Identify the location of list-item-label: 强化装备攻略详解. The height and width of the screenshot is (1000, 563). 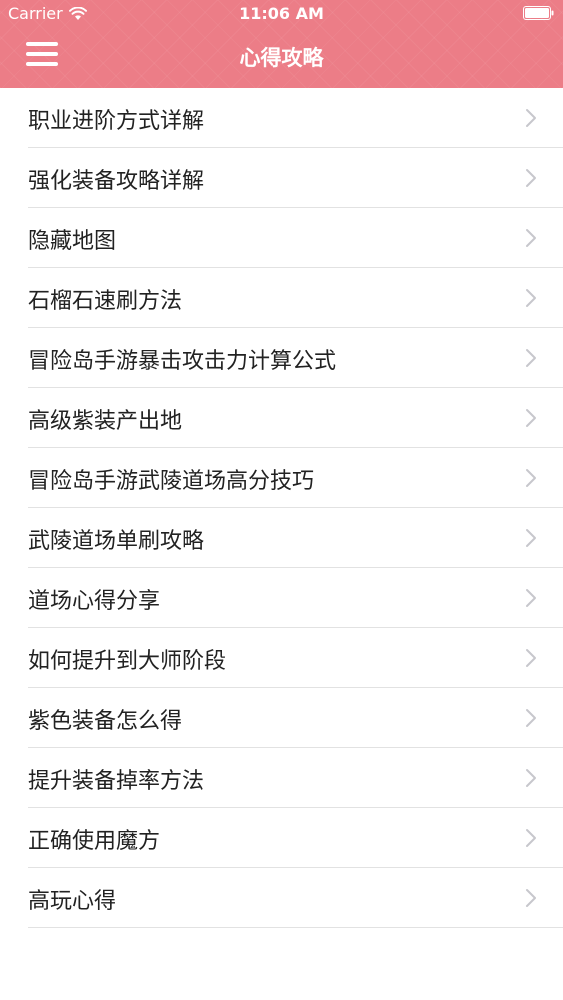
(116, 181).